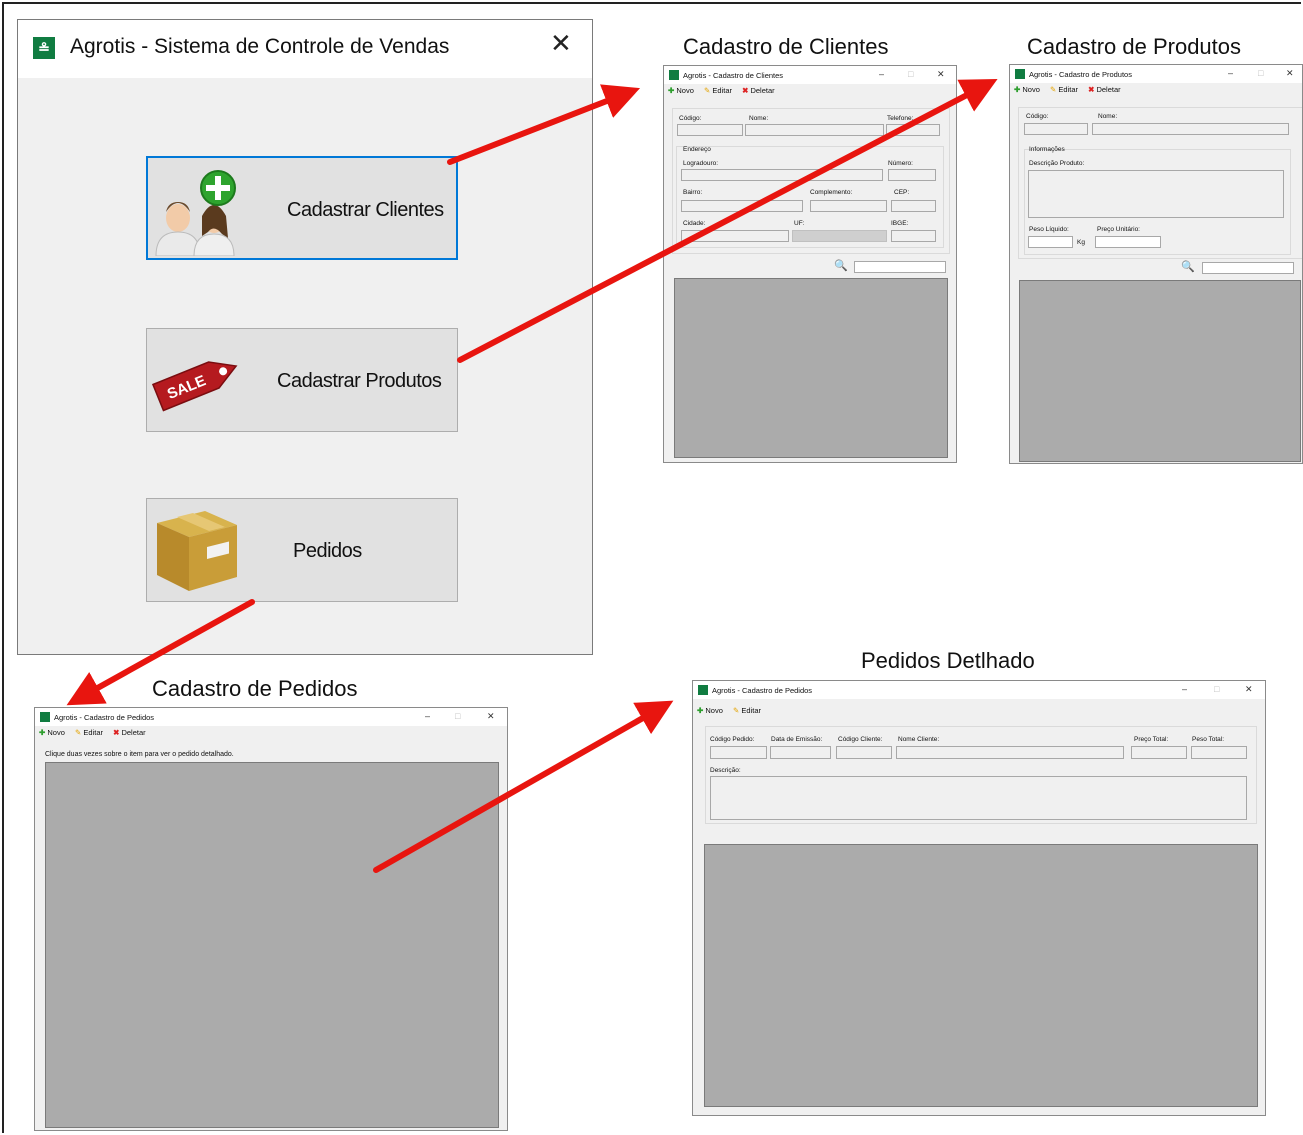  Describe the element at coordinates (544, 124) in the screenshot. I see `arrow-to-clientes` at that location.